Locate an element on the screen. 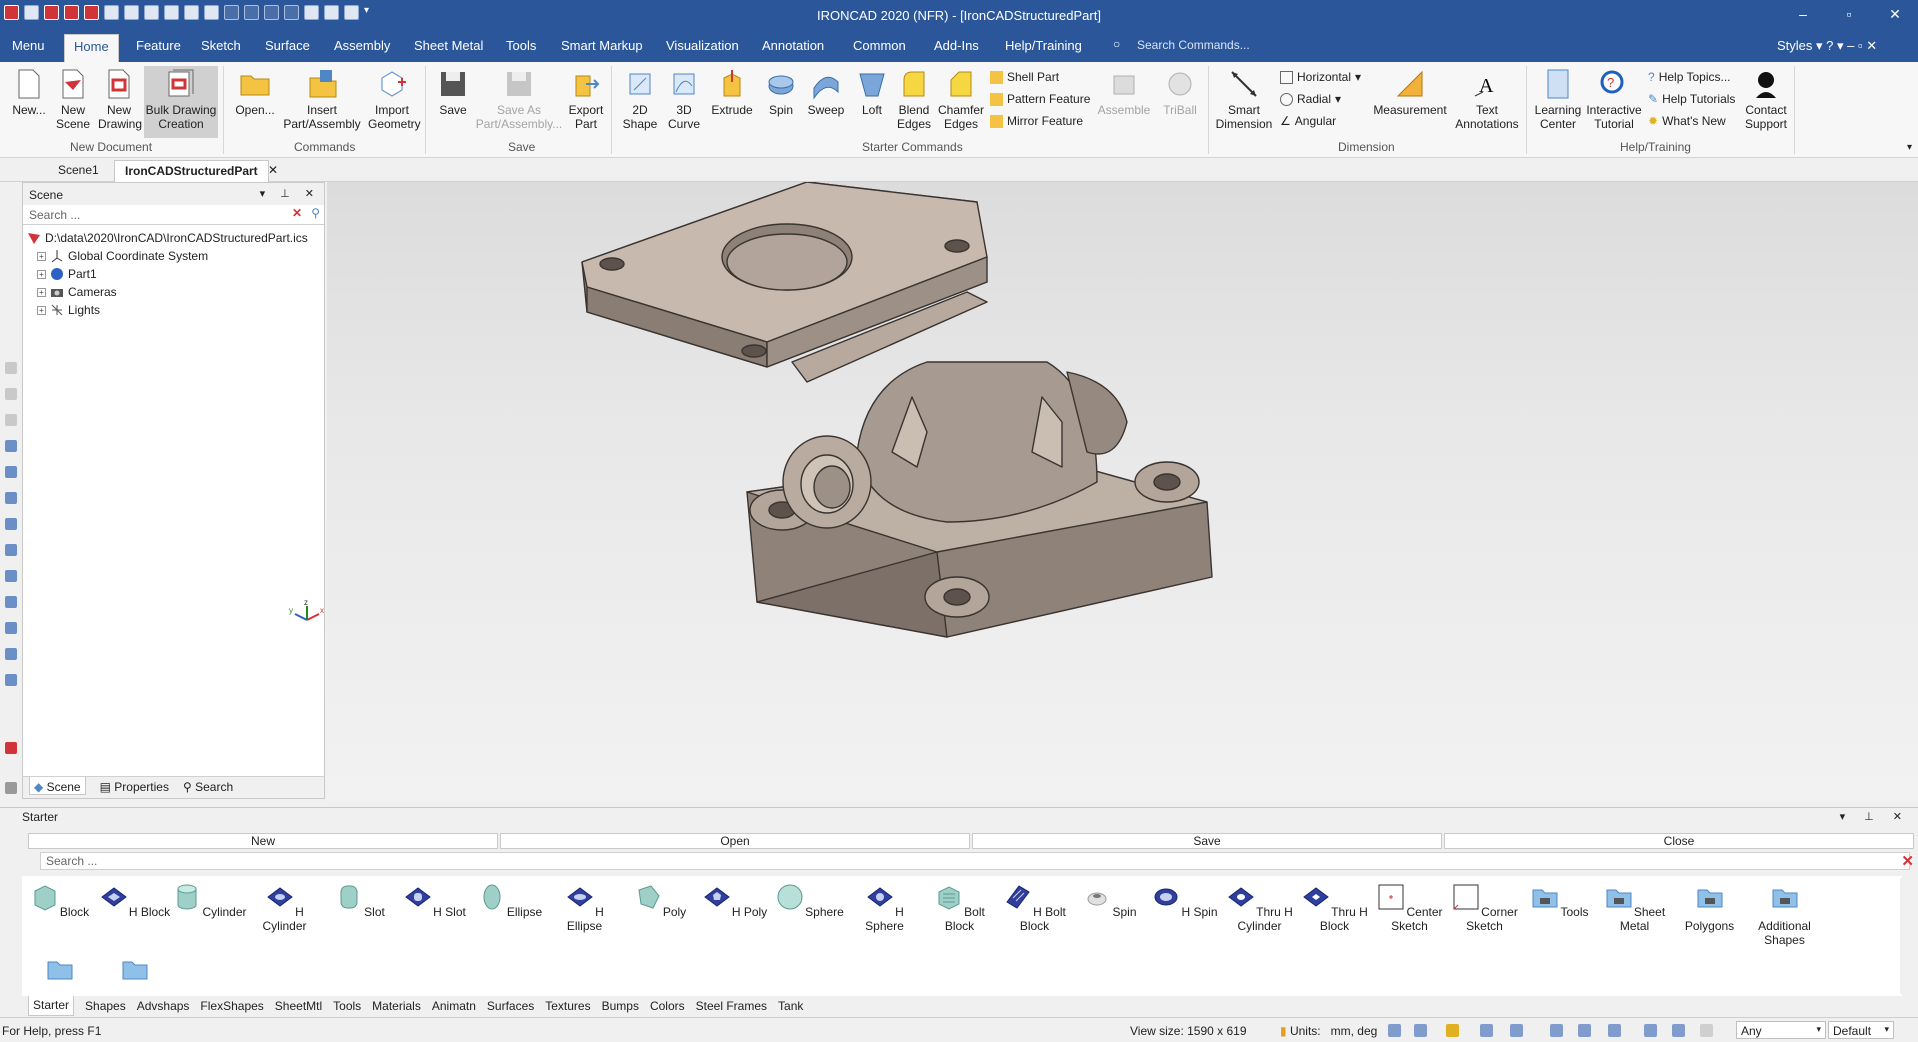  catalog-open-button: Open is located at coordinates (735, 841).